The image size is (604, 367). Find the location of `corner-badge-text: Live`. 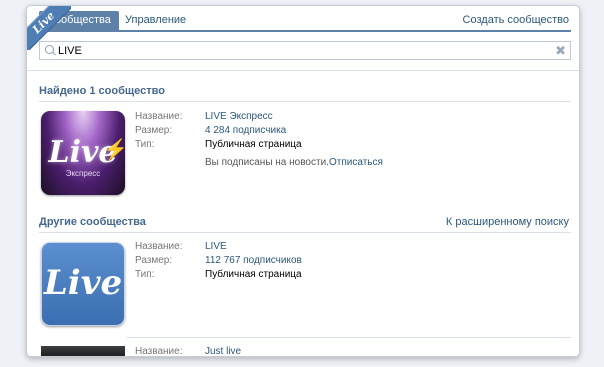

corner-badge-text: Live is located at coordinates (49, 28).